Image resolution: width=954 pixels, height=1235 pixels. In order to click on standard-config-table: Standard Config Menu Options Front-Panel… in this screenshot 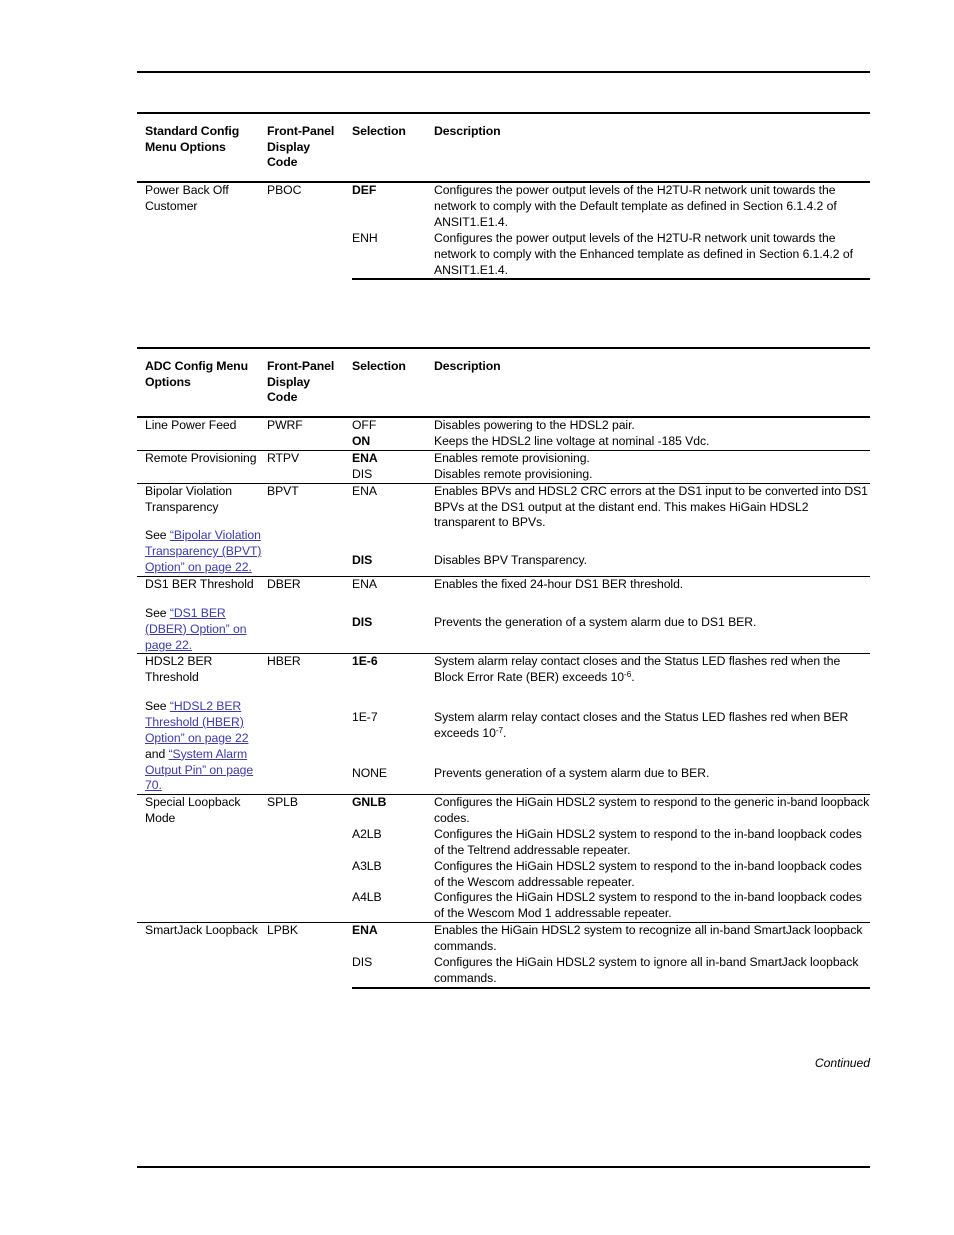, I will do `click(503, 196)`.